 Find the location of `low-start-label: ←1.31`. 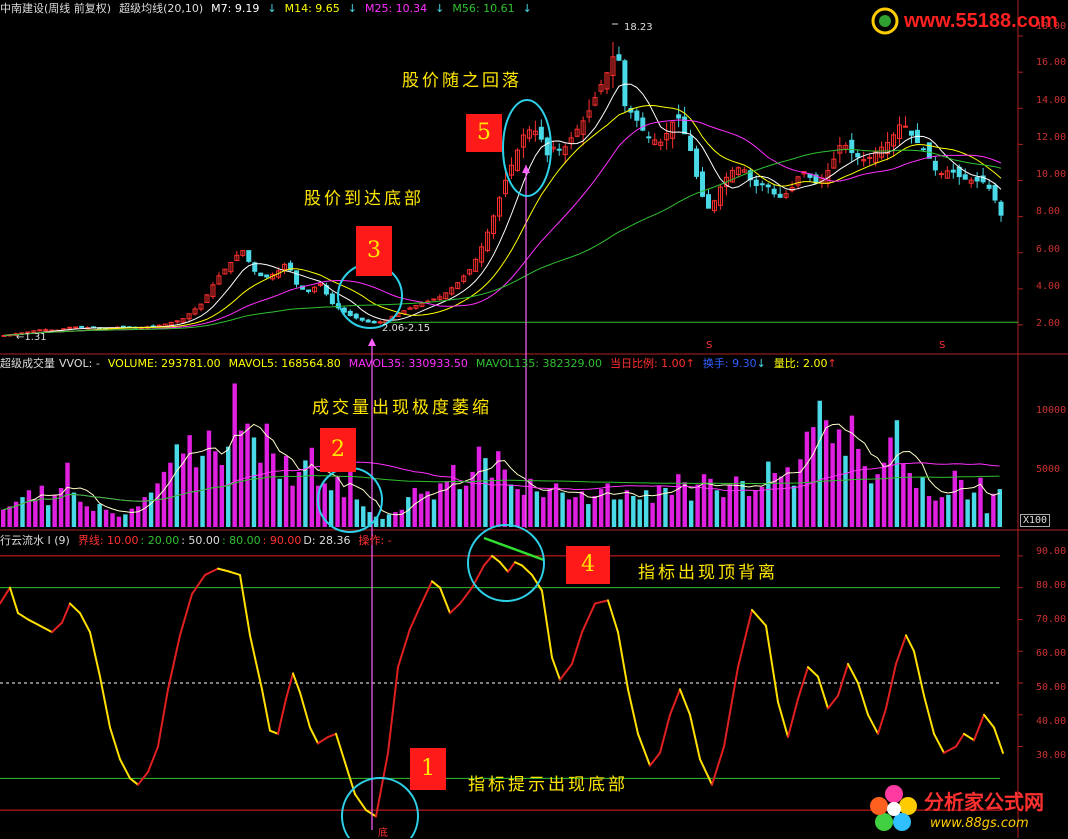

low-start-label: ←1.31 is located at coordinates (31, 337).